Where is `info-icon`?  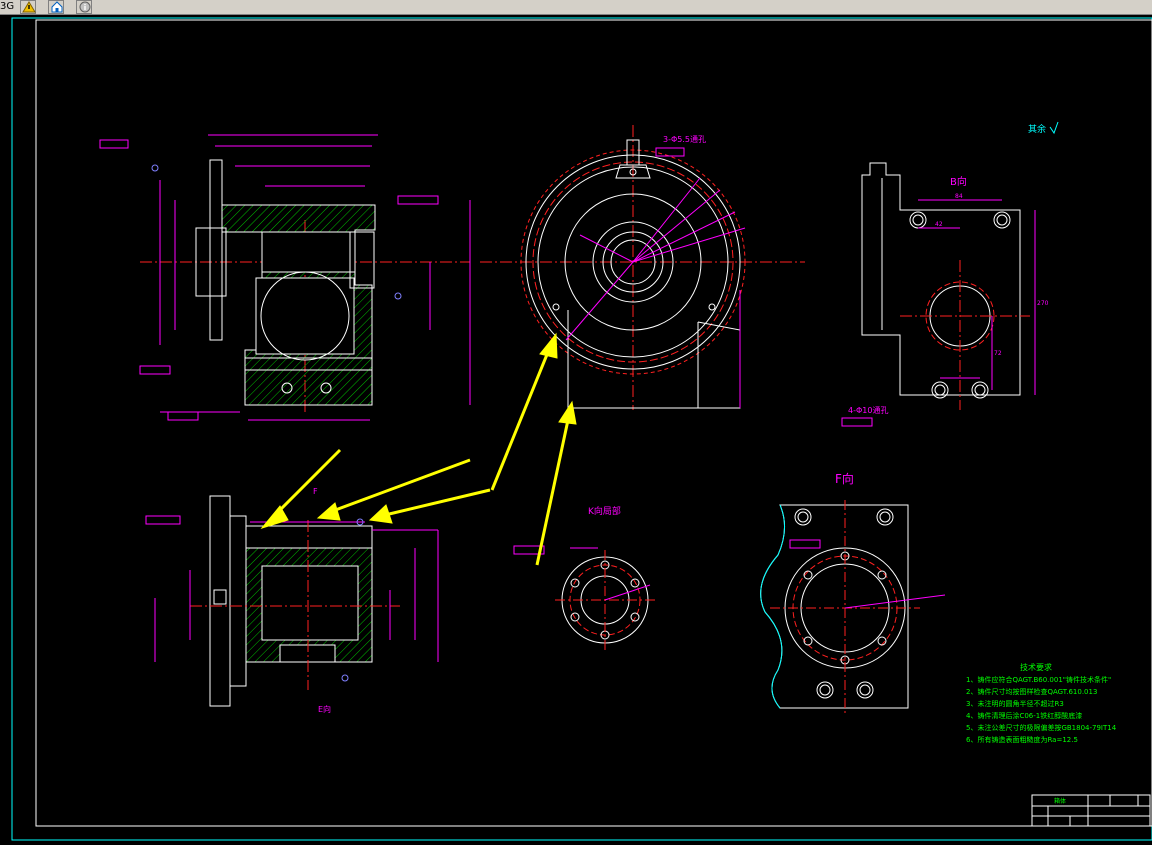
info-icon is located at coordinates (85, 7).